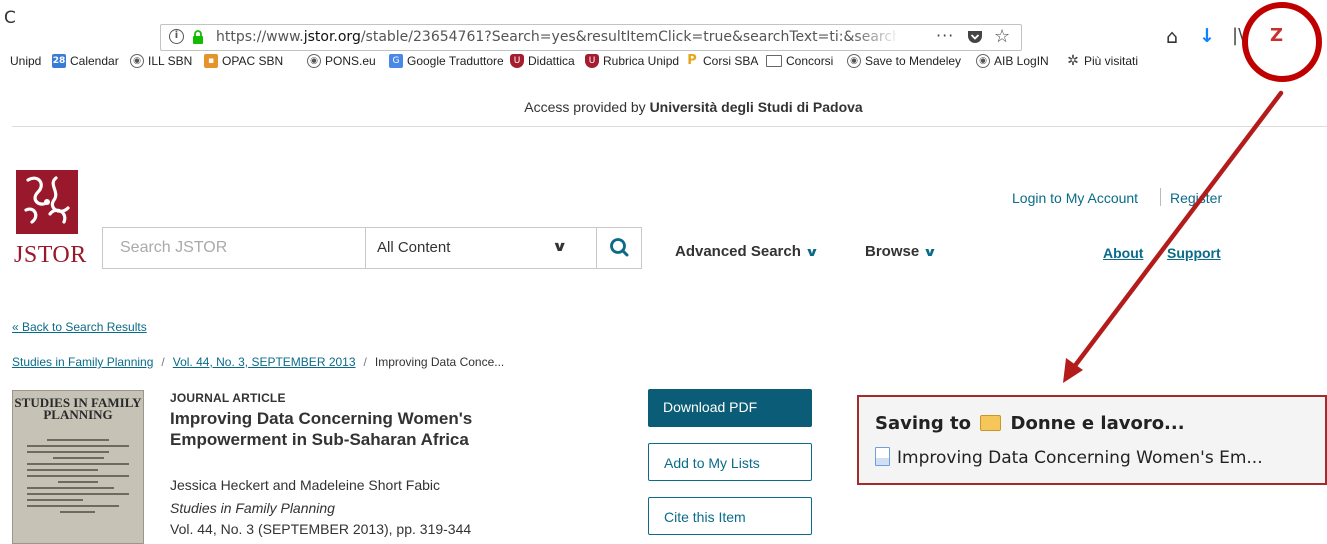 Image resolution: width=1327 pixels, height=544 pixels. Describe the element at coordinates (1207, 36) in the screenshot. I see `download-icon: ↓` at that location.